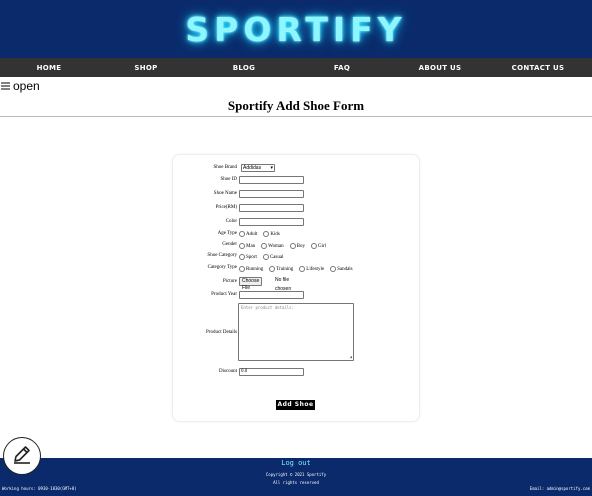 Image resolution: width=592 pixels, height=496 pixels. What do you see at coordinates (296, 482) in the screenshot?
I see `rights-text: All rights reserved` at bounding box center [296, 482].